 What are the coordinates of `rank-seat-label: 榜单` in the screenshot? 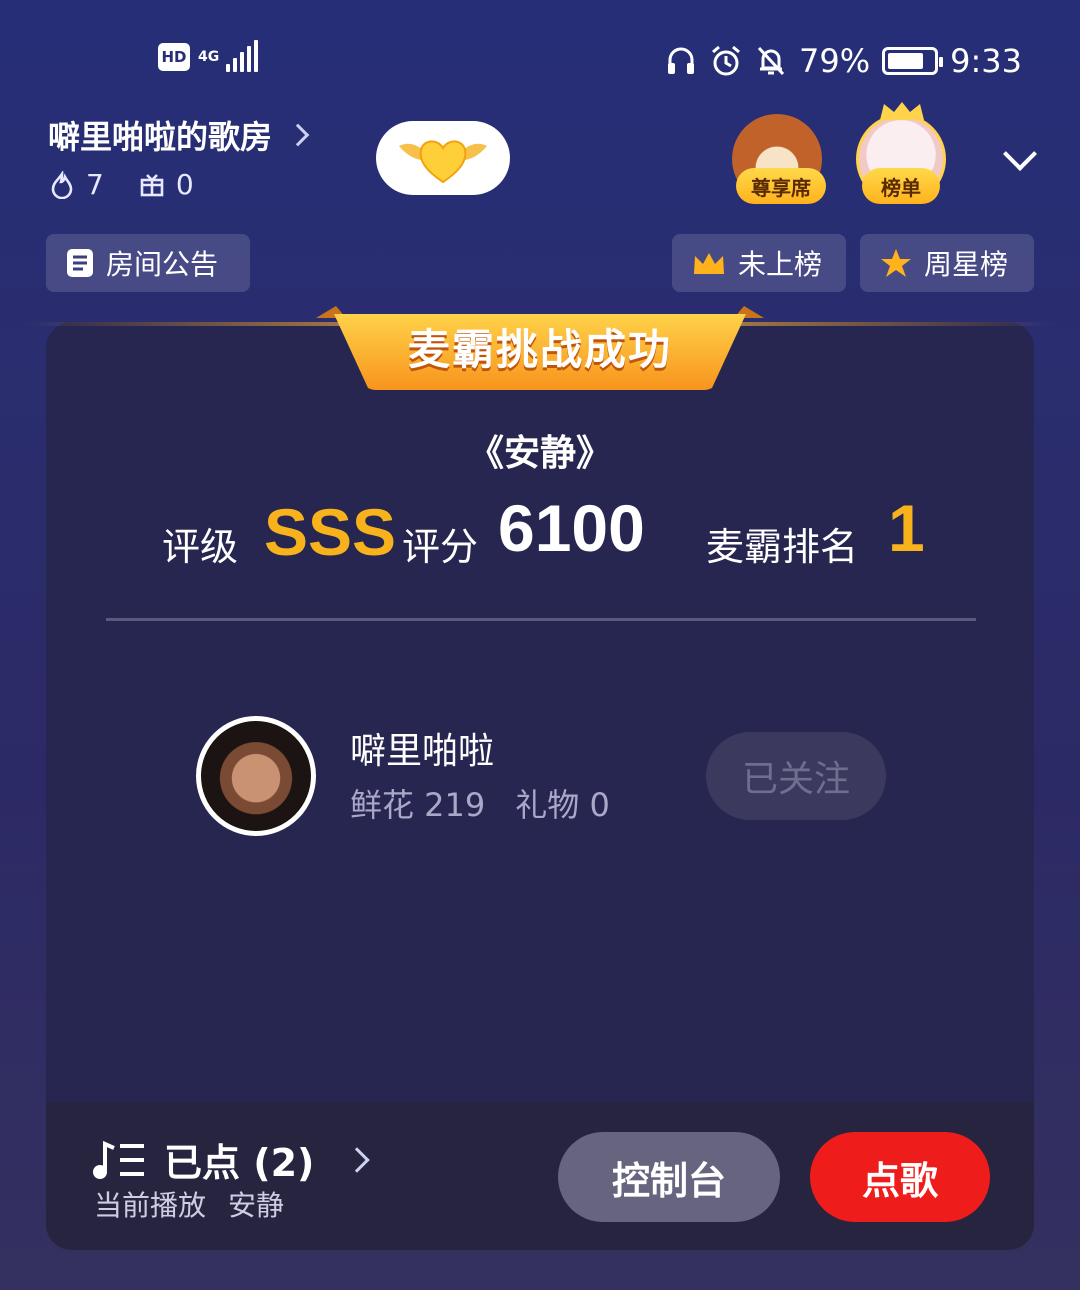 It's located at (901, 186).